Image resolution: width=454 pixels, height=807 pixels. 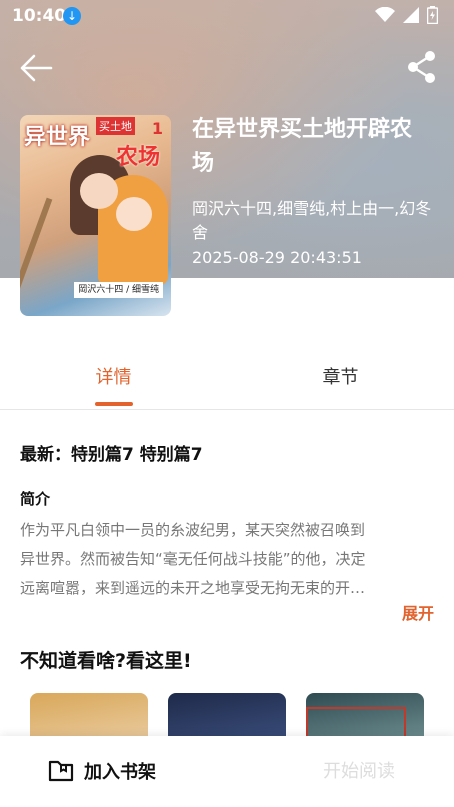 What do you see at coordinates (106, 661) in the screenshot?
I see `recommend-title: 不知道看啥?看这里!` at bounding box center [106, 661].